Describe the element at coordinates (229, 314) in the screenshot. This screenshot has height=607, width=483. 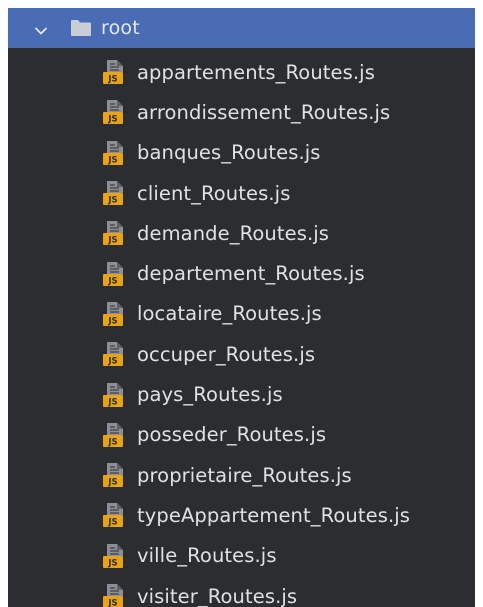
I see `file-name: locataire_Routes.js` at that location.